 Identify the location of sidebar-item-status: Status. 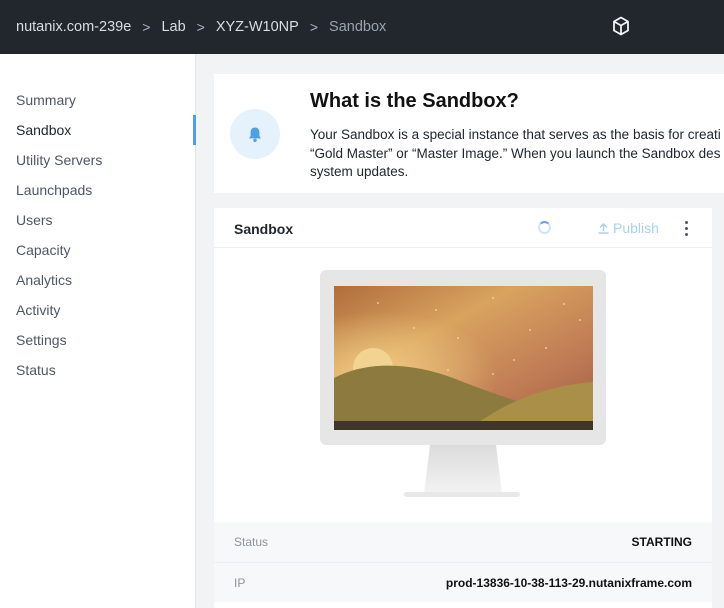
(98, 370).